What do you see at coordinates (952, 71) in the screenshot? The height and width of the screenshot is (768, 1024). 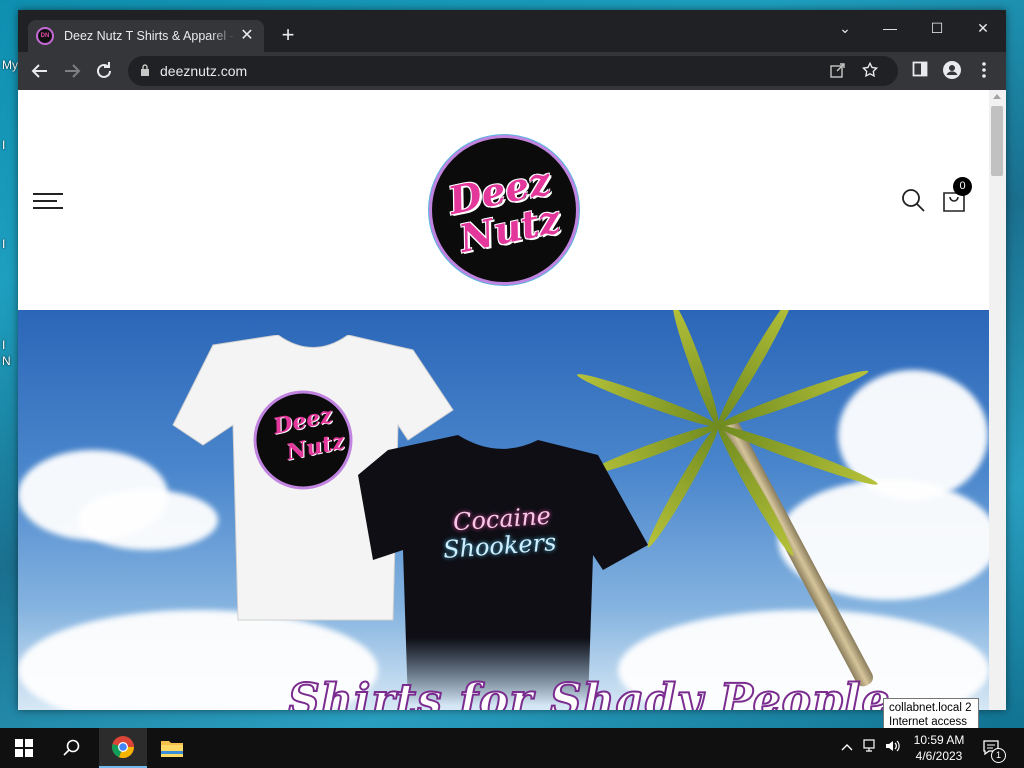 I see `profile-icon` at bounding box center [952, 71].